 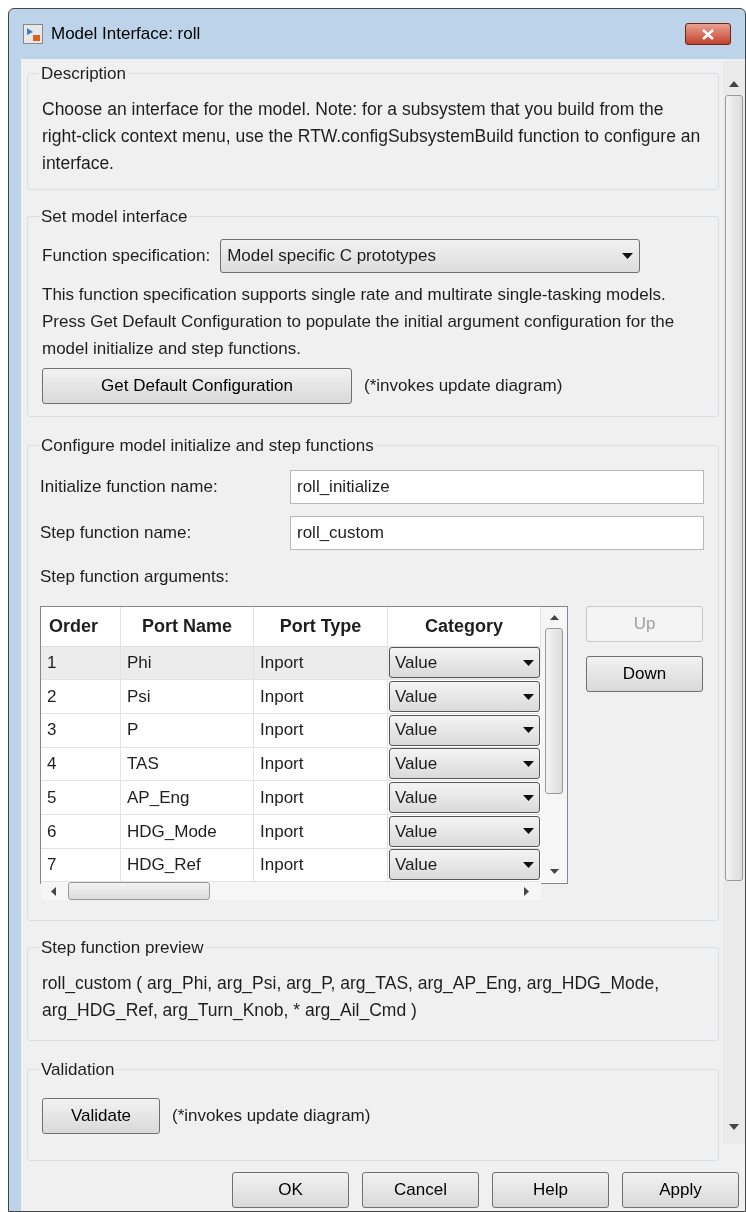 I want to click on table-row: 5 AP_Eng Inport Value, so click(x=291, y=798).